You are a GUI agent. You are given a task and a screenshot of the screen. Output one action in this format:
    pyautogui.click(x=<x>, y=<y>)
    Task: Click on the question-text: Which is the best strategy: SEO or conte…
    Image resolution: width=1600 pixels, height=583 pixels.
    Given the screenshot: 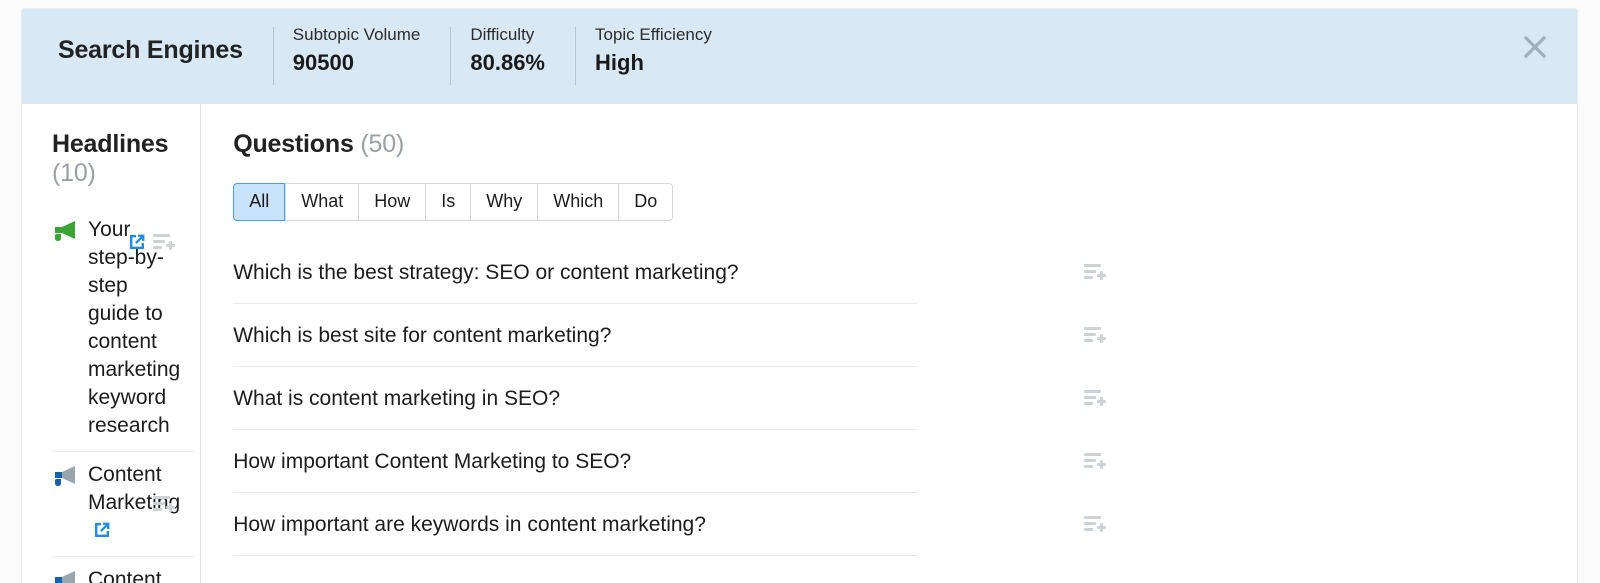 What is the action you would take?
    pyautogui.click(x=486, y=272)
    